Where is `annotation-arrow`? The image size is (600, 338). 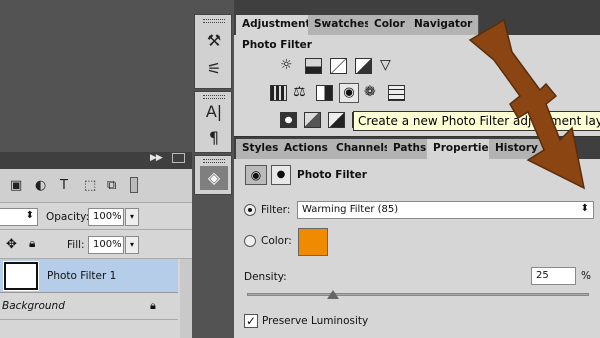
annotation-arrow is located at coordinates (527, 104).